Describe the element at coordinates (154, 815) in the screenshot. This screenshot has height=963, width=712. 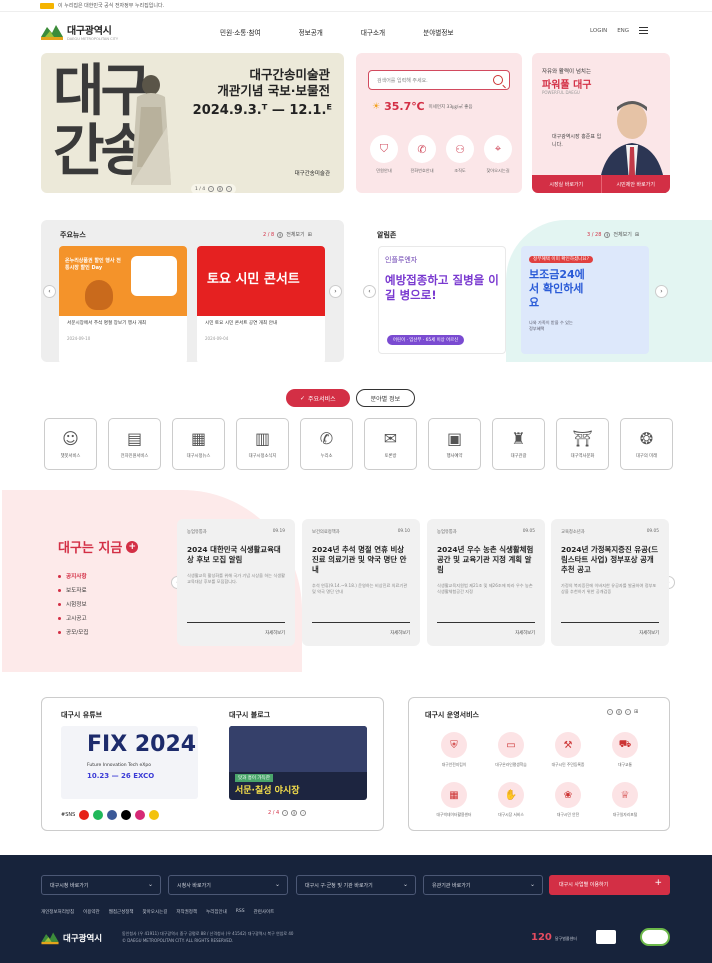
I see `kakao-icon` at that location.